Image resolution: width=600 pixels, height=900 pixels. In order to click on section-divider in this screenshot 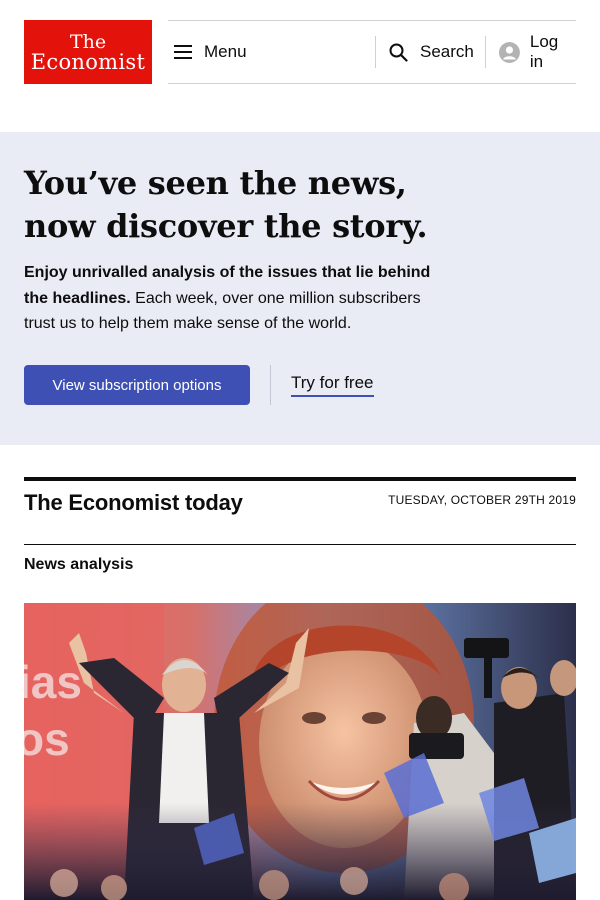, I will do `click(300, 544)`.